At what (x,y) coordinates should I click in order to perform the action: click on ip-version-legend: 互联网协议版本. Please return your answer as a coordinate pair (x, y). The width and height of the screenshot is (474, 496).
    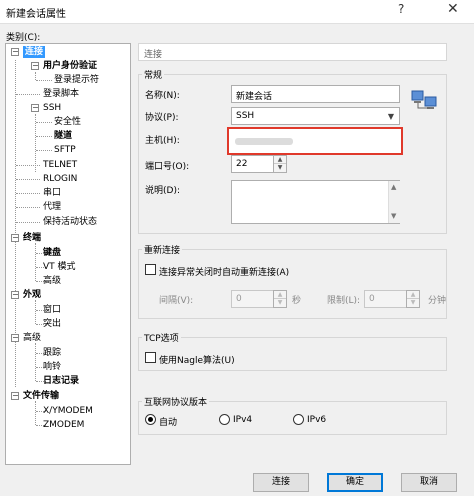
    Looking at the image, I should click on (176, 401).